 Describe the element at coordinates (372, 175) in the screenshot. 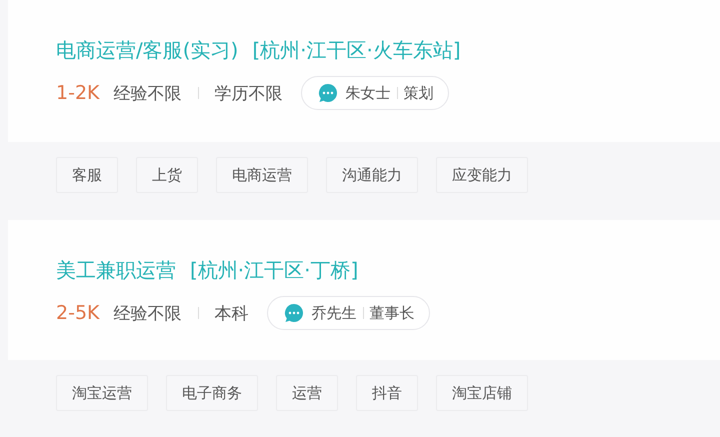

I see `skill-tag: 沟通能力` at that location.